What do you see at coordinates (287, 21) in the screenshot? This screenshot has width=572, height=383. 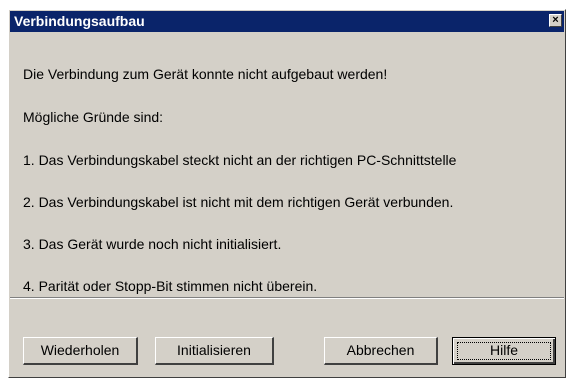 I see `title-bar: Verbindungsaufbau ×` at bounding box center [287, 21].